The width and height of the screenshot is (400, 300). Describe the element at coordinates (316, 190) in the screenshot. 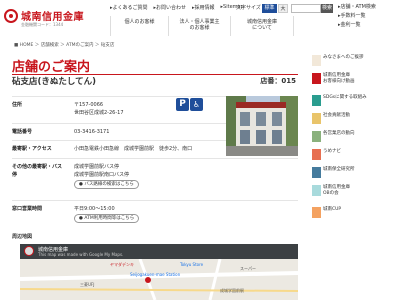

I see `ob-thumb` at that location.